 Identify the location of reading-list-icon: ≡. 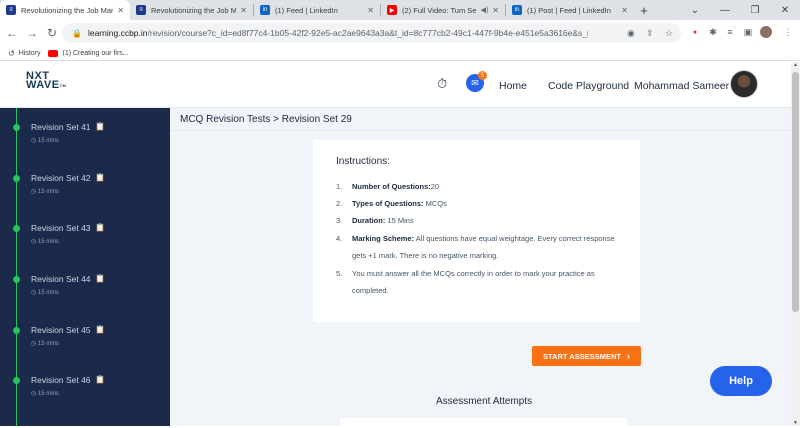
(730, 32).